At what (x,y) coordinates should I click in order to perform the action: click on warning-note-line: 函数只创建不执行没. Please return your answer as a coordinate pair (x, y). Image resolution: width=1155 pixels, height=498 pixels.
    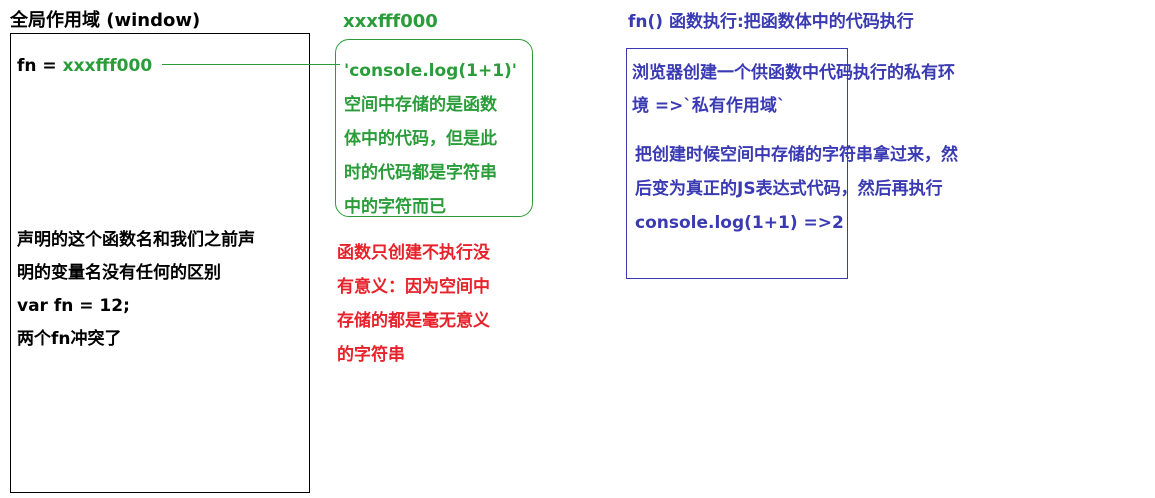
    Looking at the image, I should click on (413, 253).